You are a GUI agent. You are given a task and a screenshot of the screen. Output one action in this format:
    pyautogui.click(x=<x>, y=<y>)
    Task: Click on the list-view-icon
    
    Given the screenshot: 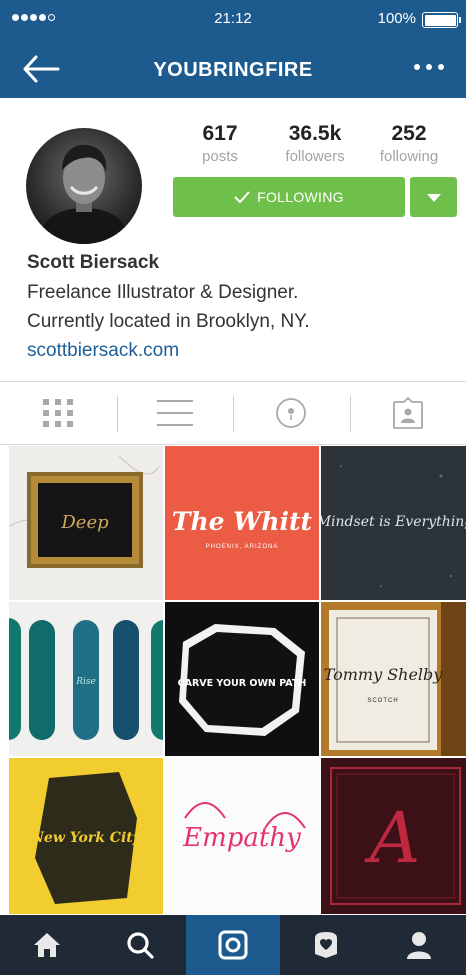 What is the action you would take?
    pyautogui.click(x=174, y=413)
    